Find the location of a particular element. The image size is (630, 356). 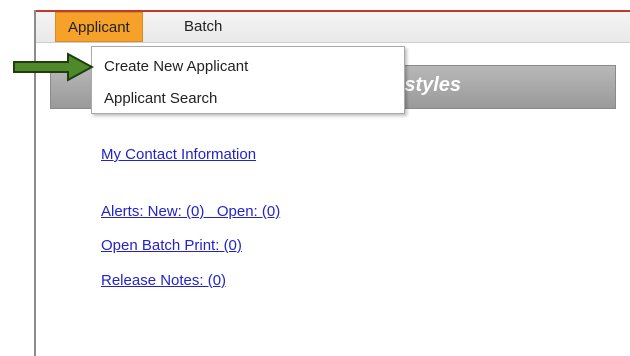

applicant-dropdown-menu: Create New Applicant Applicant Search is located at coordinates (248, 80).